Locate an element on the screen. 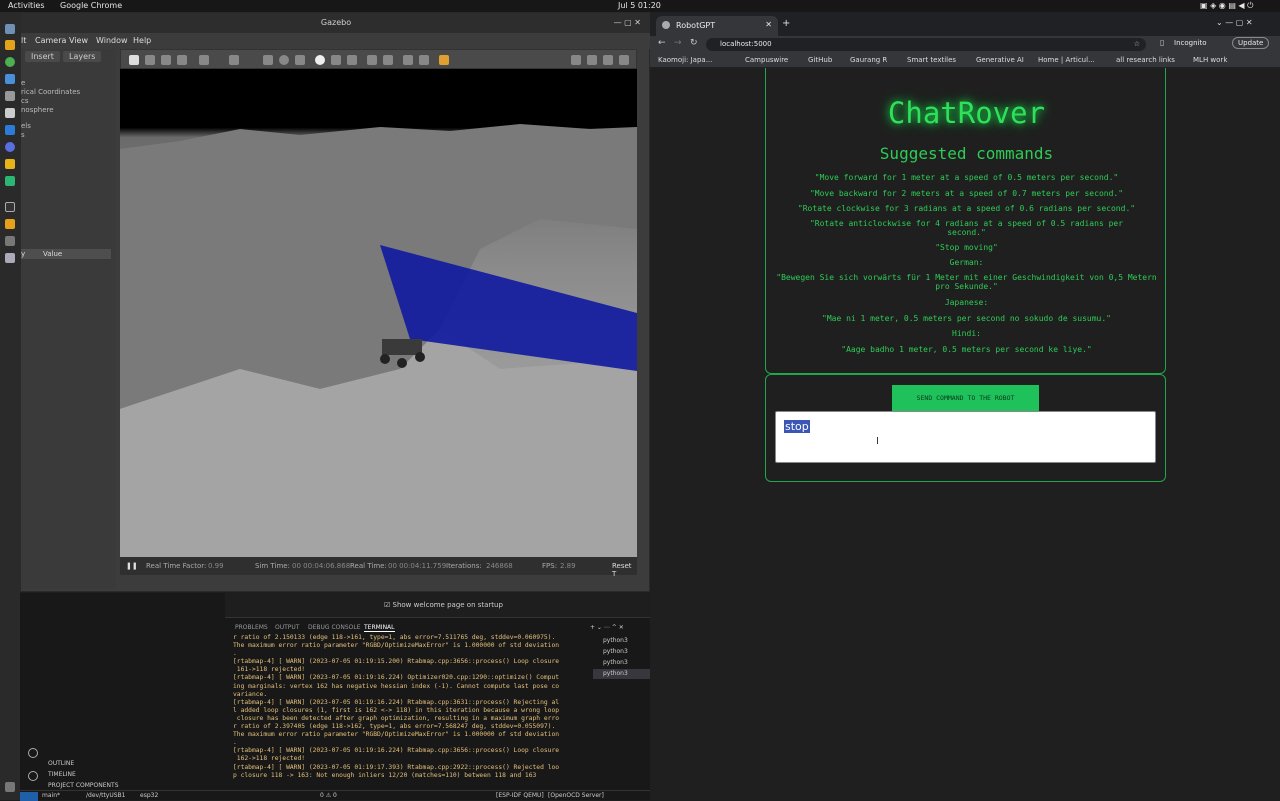 This screenshot has width=1280, height=801. panel-actions: + ⌄ ⋯ ^ ✕ is located at coordinates (607, 627).